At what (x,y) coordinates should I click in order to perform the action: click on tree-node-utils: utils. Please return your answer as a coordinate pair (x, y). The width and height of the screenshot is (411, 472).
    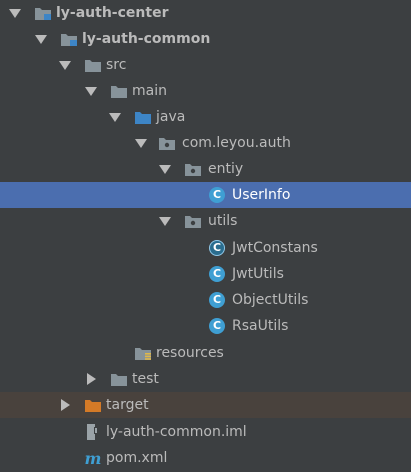
    Looking at the image, I should click on (205, 221).